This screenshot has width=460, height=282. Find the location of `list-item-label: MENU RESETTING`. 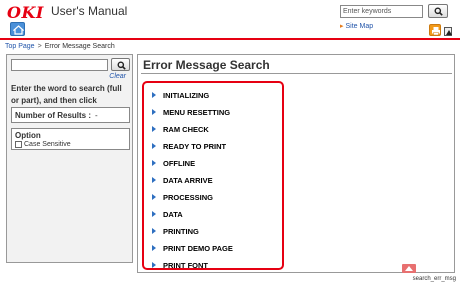

list-item-label: MENU RESETTING is located at coordinates (197, 112).